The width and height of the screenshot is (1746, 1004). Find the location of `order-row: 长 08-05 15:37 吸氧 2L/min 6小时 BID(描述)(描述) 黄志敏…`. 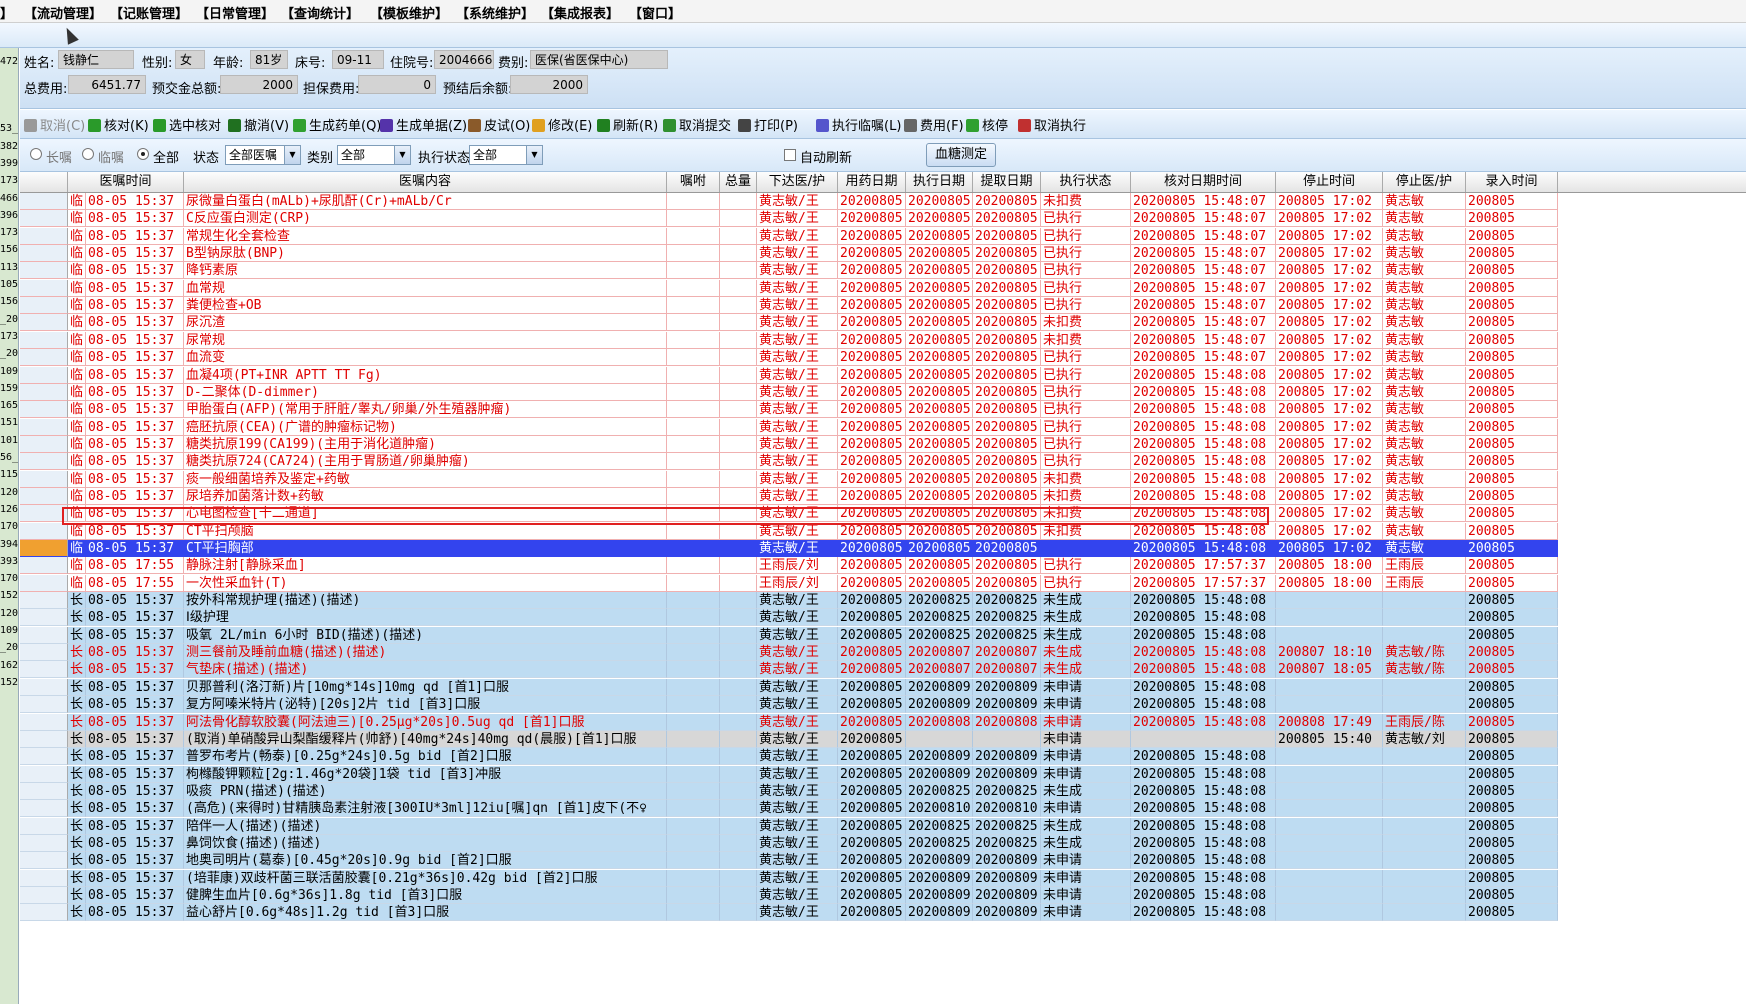

order-row: 长 08-05 15:37 吸氧 2L/min 6小时 BID(描述)(描述) 黄志敏… is located at coordinates (883, 635).